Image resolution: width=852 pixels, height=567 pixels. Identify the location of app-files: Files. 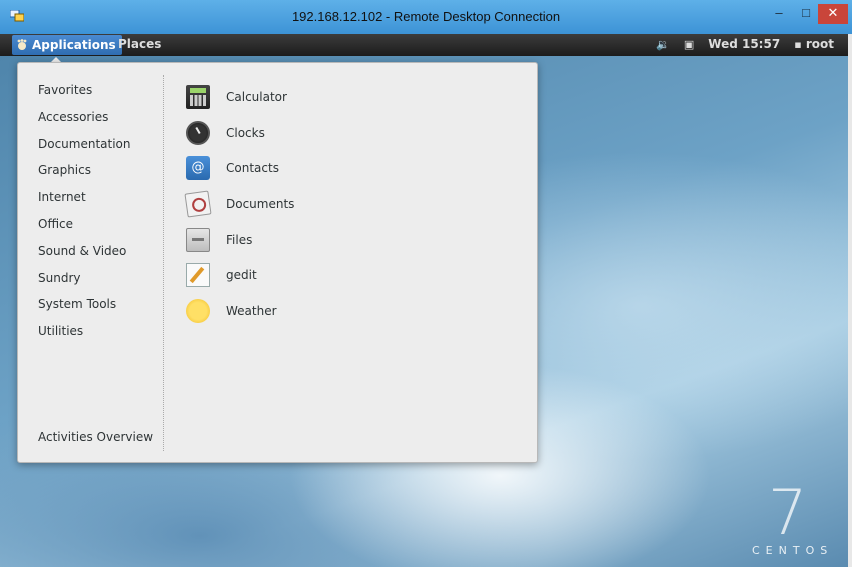
(240, 240).